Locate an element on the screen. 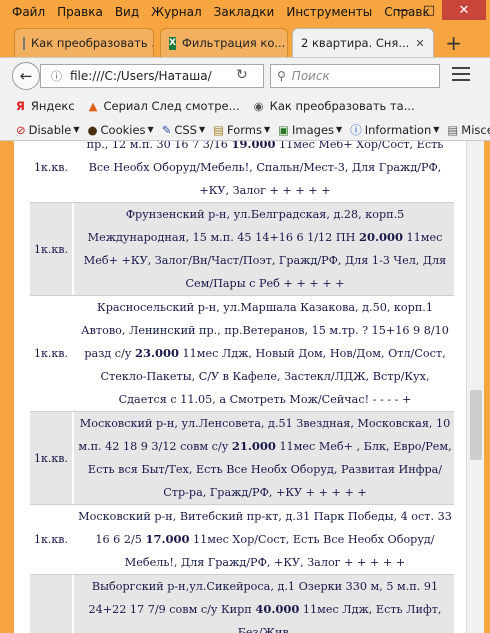 This screenshot has width=490, height=633. forms-label: Forms is located at coordinates (244, 129).